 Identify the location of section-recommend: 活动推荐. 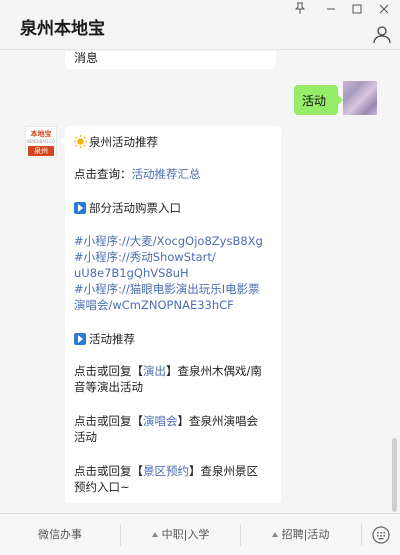
(104, 339).